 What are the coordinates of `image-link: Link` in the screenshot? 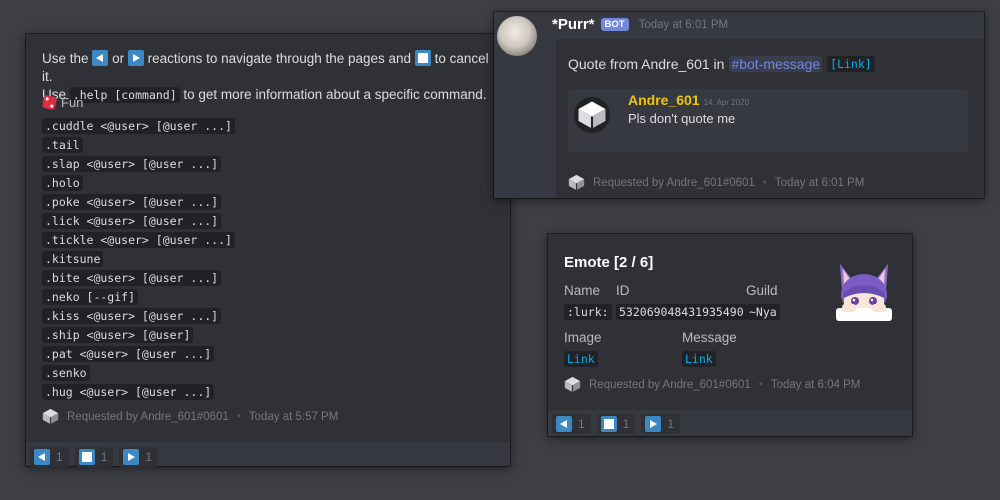 It's located at (581, 359).